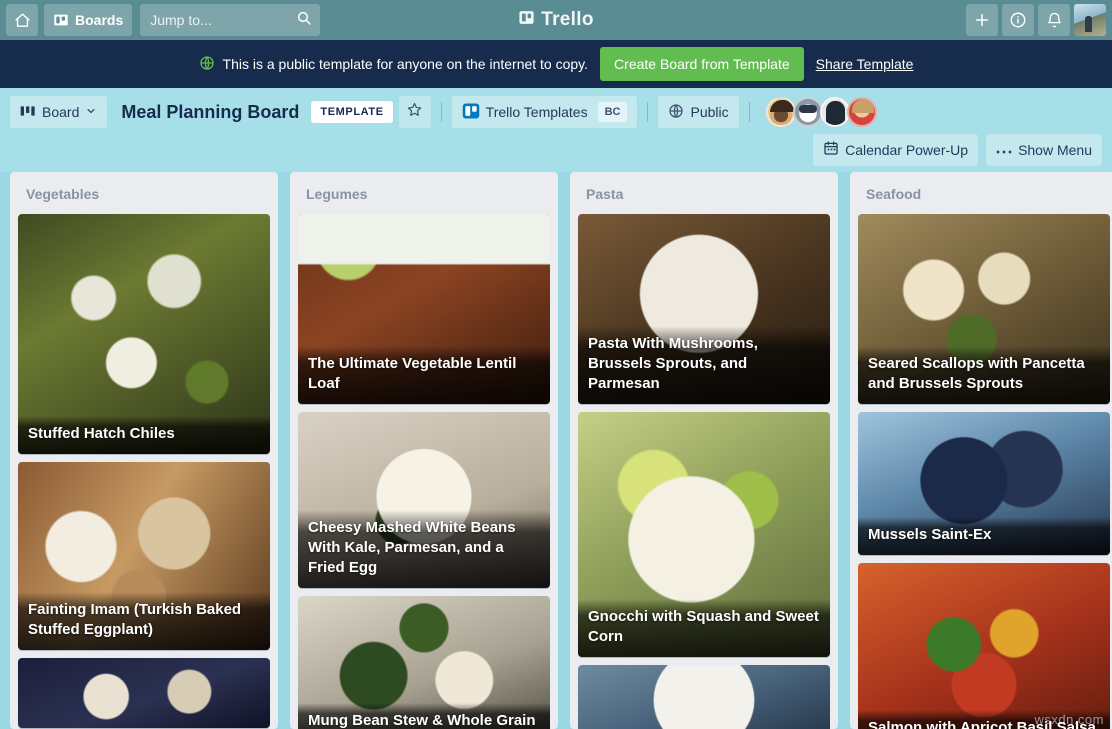 The width and height of the screenshot is (1112, 729). What do you see at coordinates (831, 149) in the screenshot?
I see `calendar-icon` at bounding box center [831, 149].